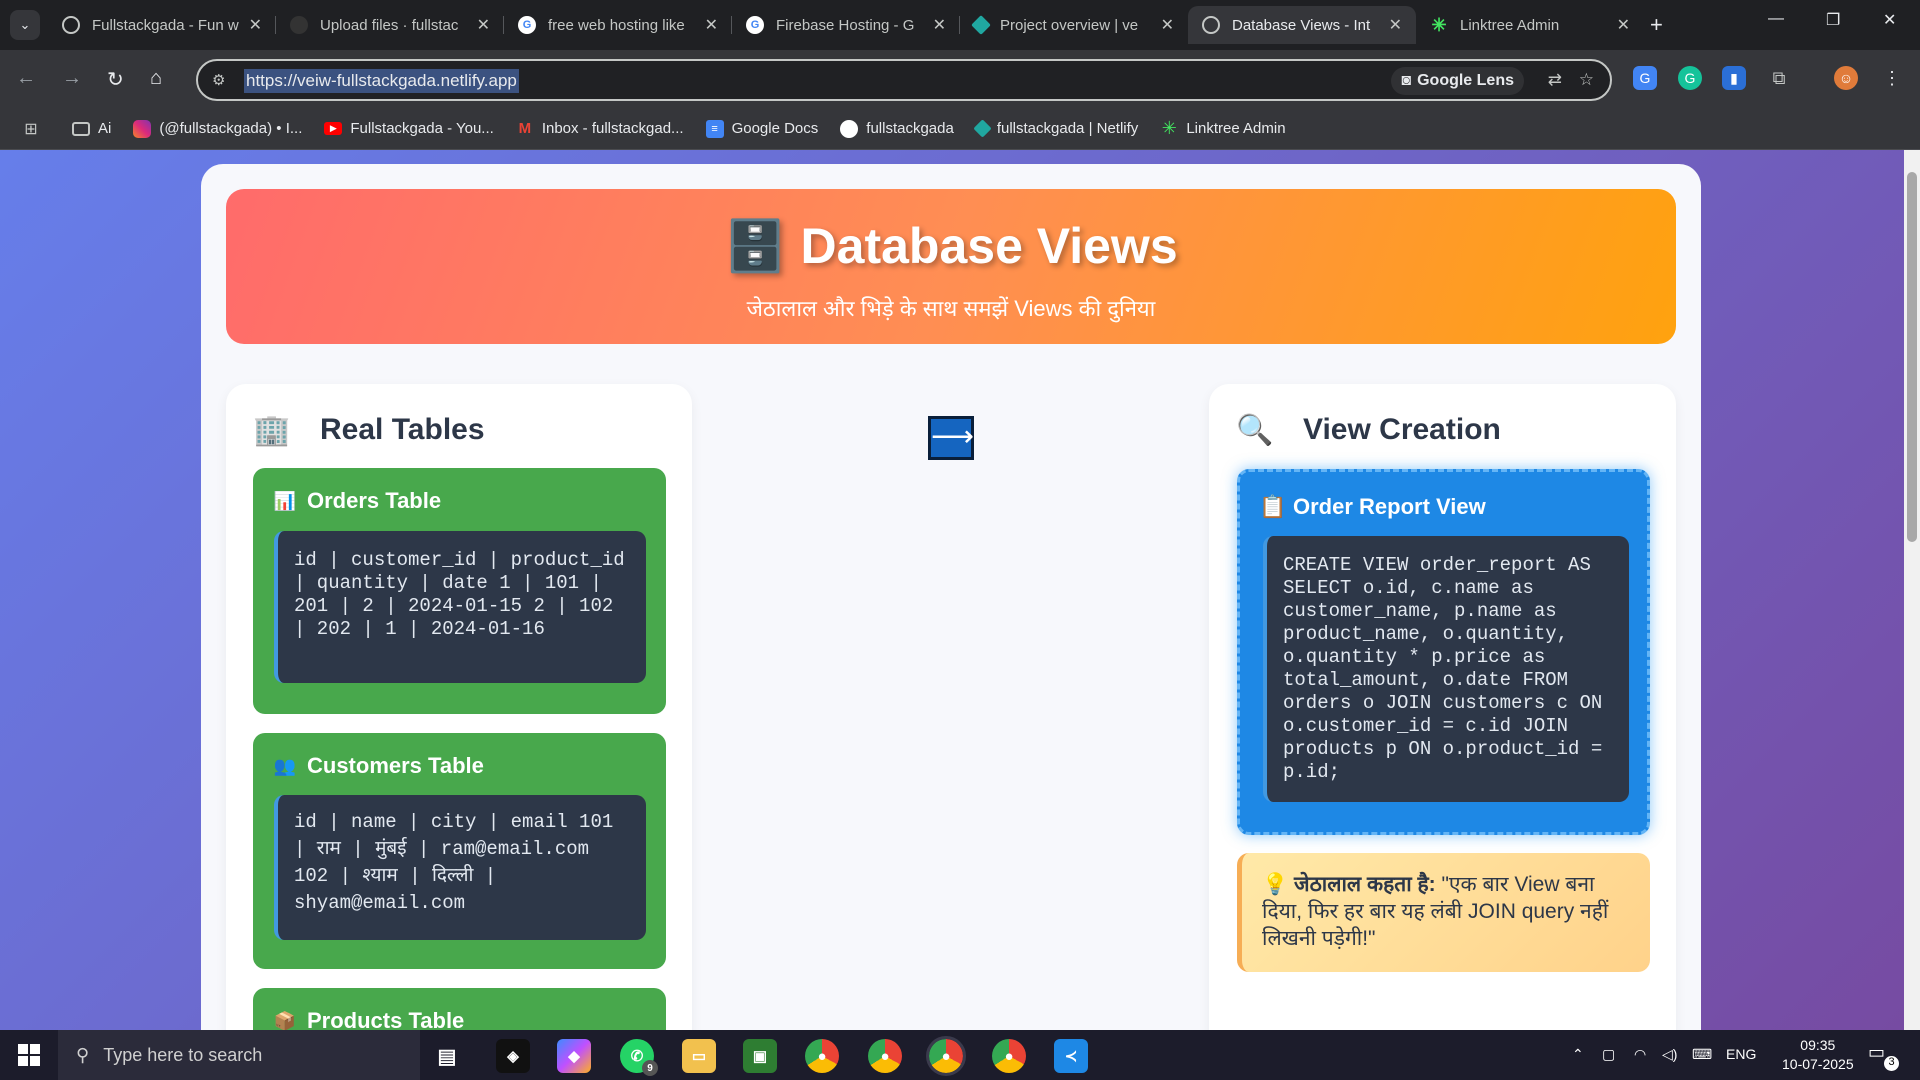  Describe the element at coordinates (1892, 78) in the screenshot. I see `menu-icon: ⋮` at that location.